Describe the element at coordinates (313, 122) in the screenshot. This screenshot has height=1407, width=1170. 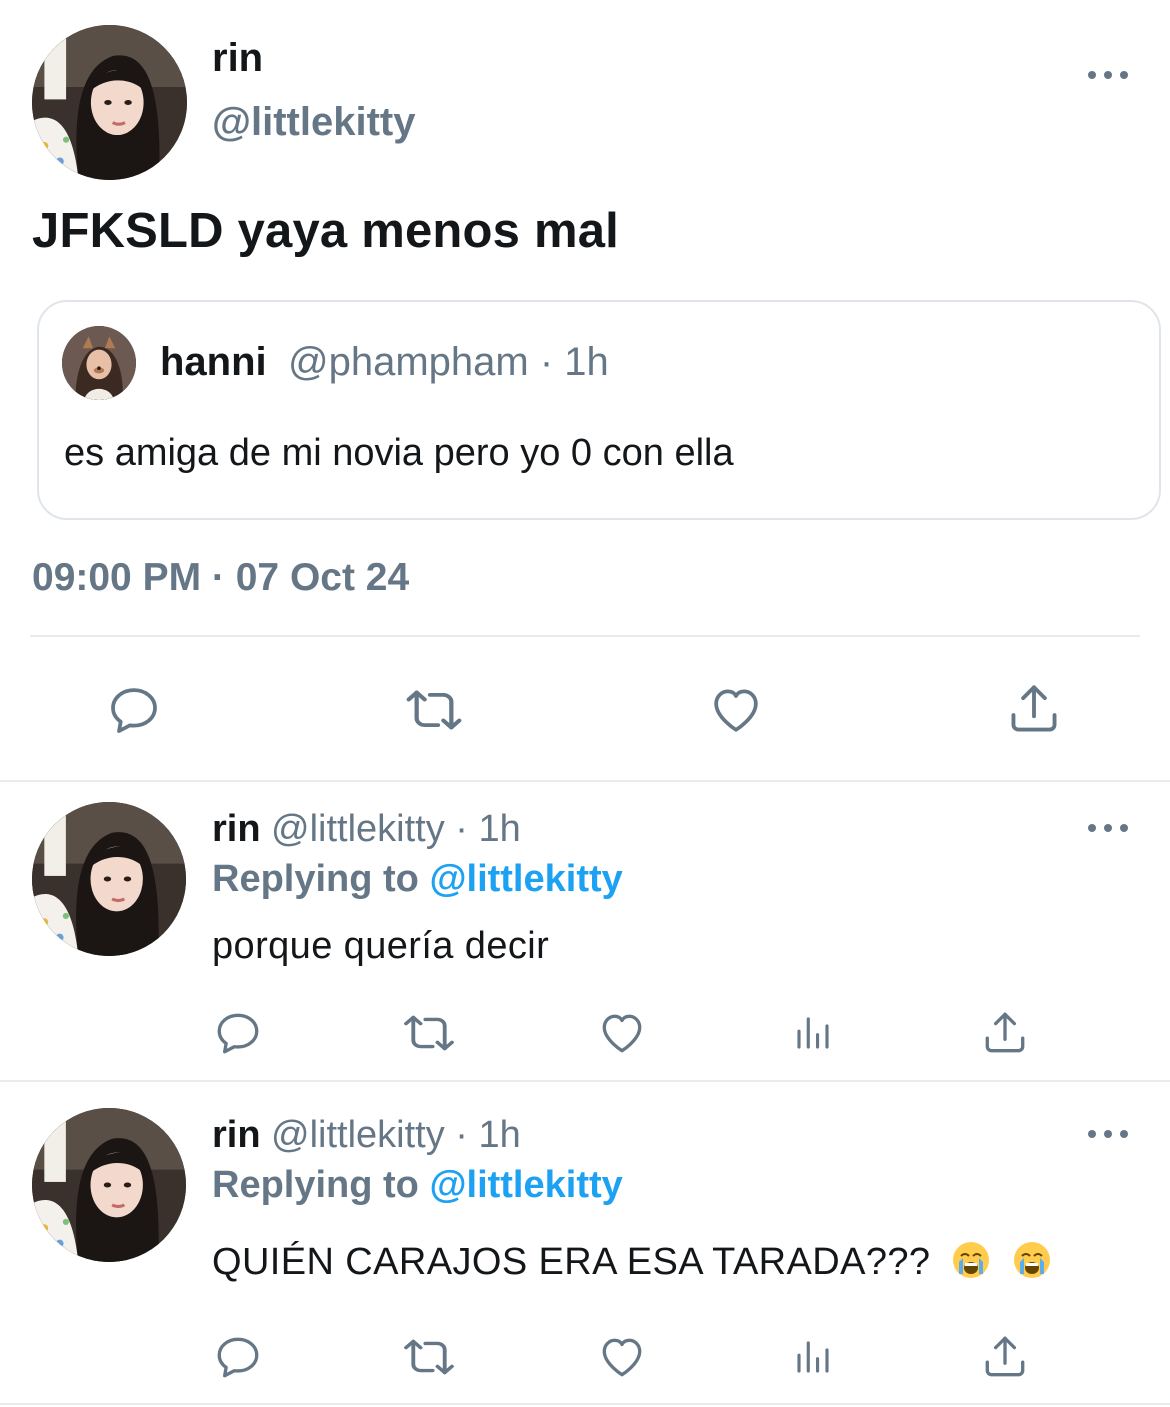
I see `author-handle: @littlekitty` at that location.